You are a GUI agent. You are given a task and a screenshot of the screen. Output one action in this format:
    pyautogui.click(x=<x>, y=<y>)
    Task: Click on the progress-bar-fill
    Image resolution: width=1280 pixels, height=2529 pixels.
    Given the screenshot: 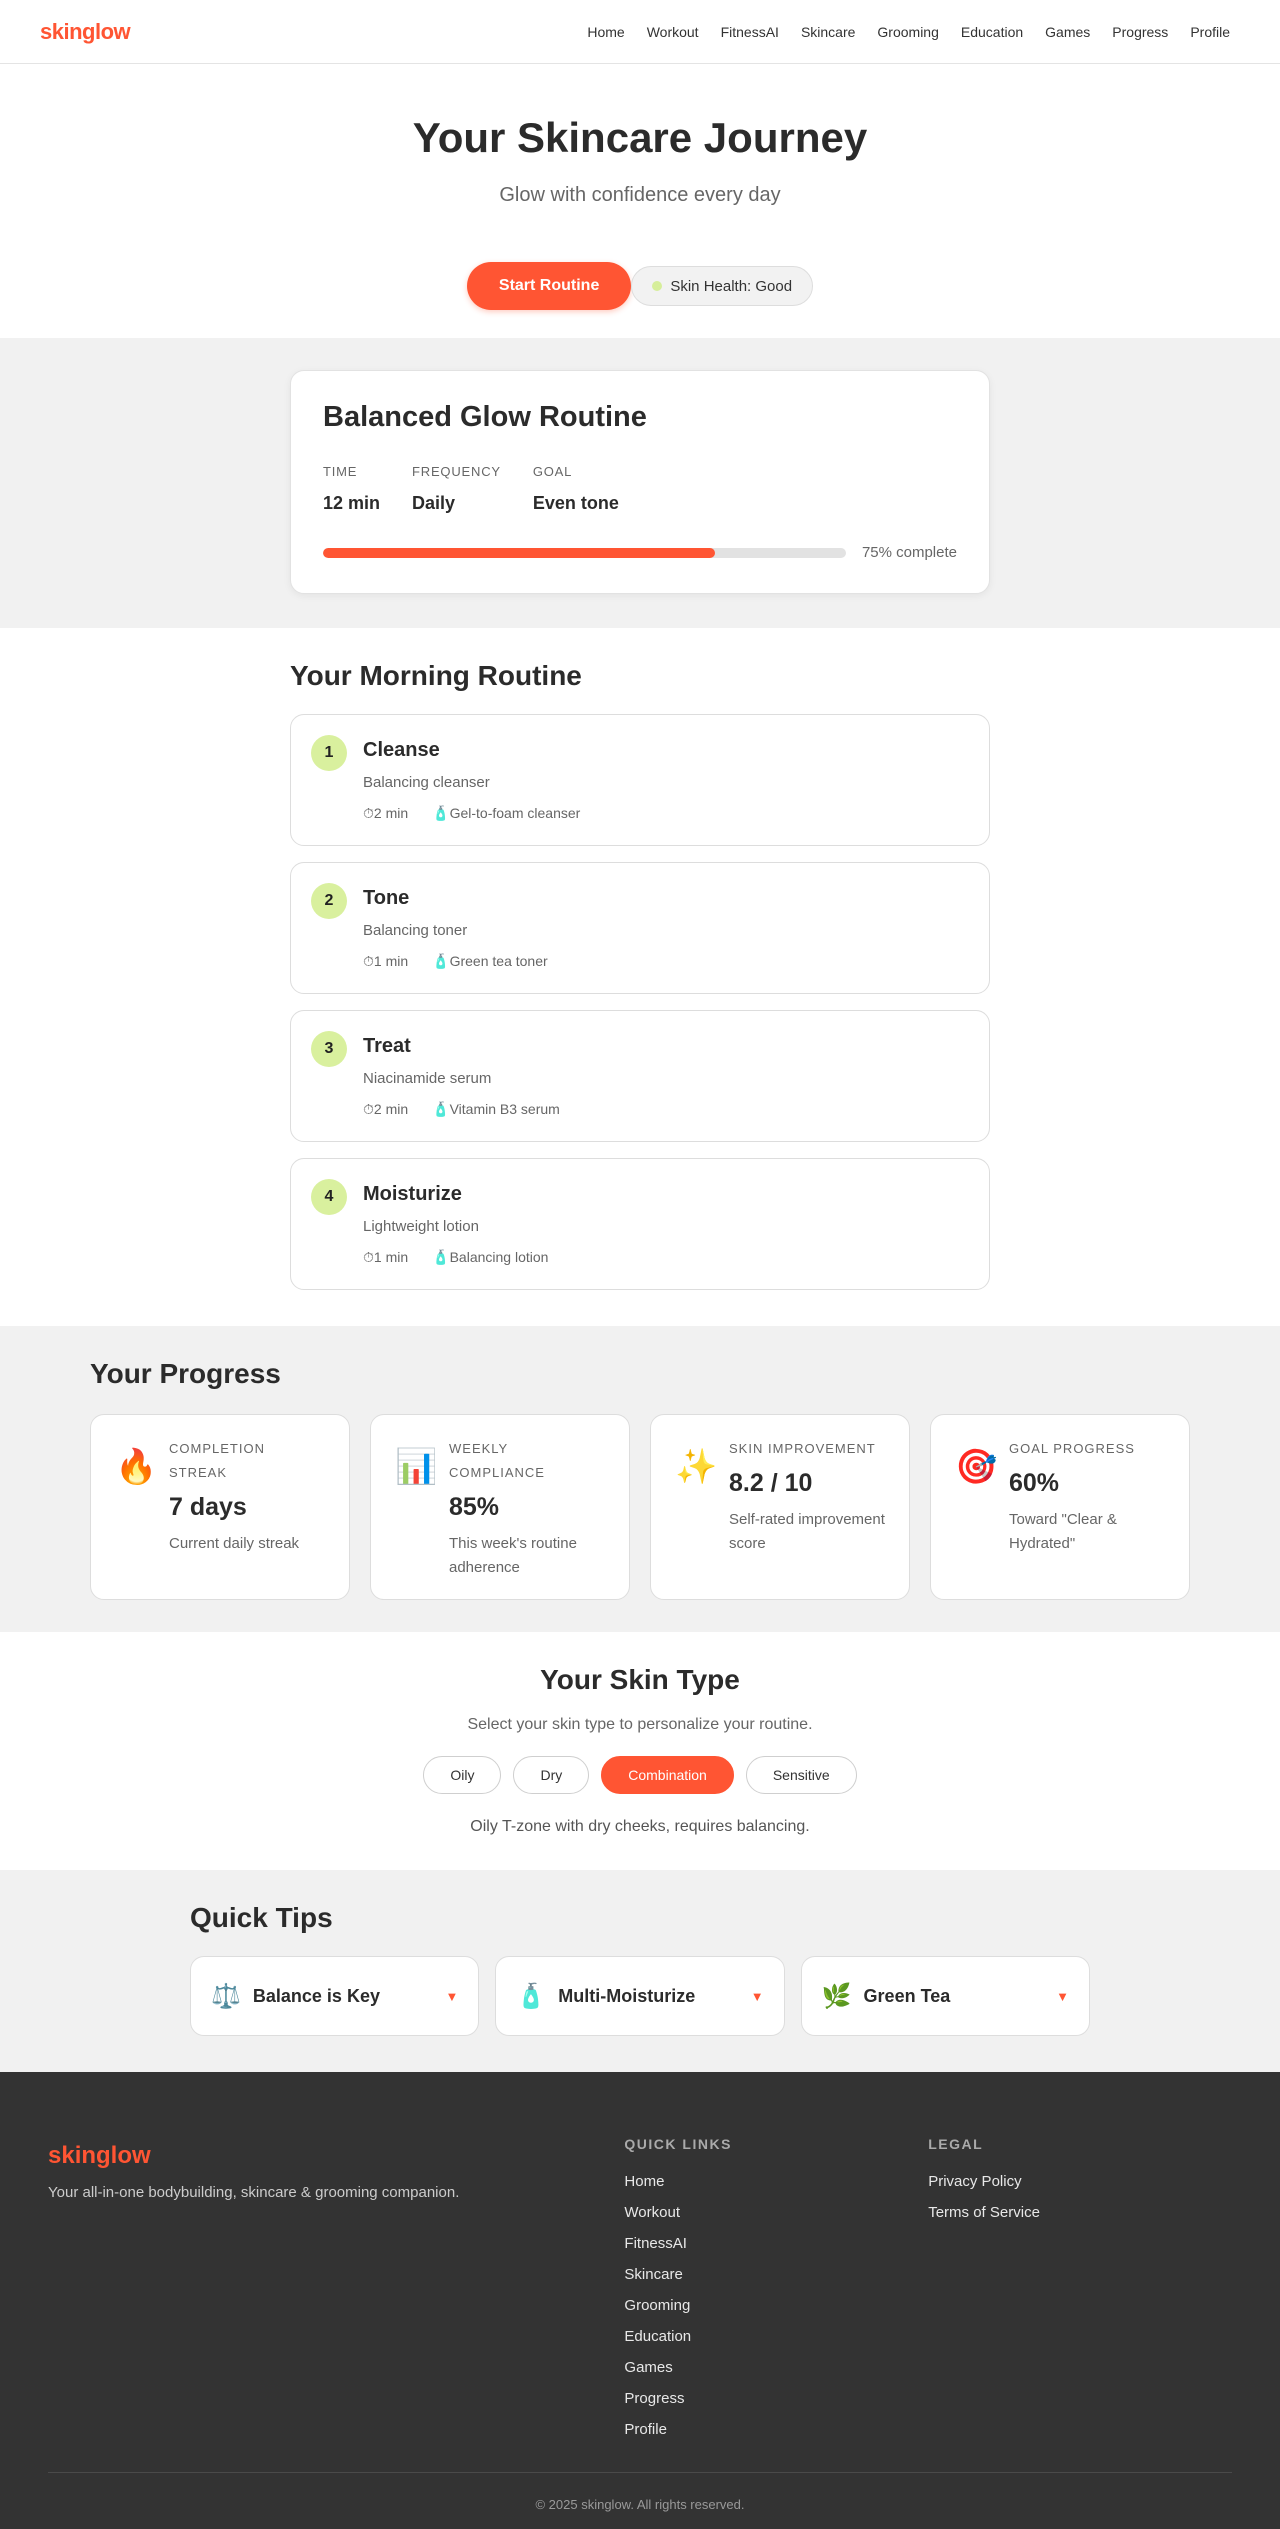 What is the action you would take?
    pyautogui.click(x=519, y=552)
    